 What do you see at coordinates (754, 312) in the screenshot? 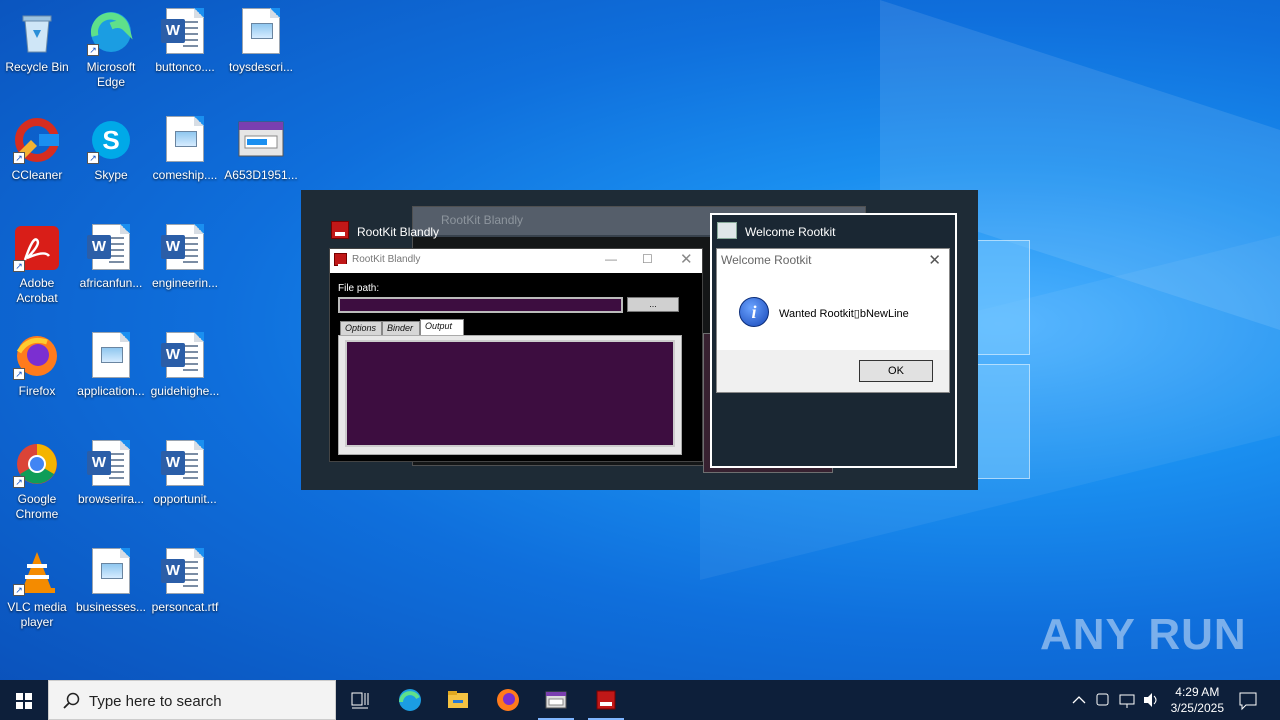
I see `info-icon: i` at bounding box center [754, 312].